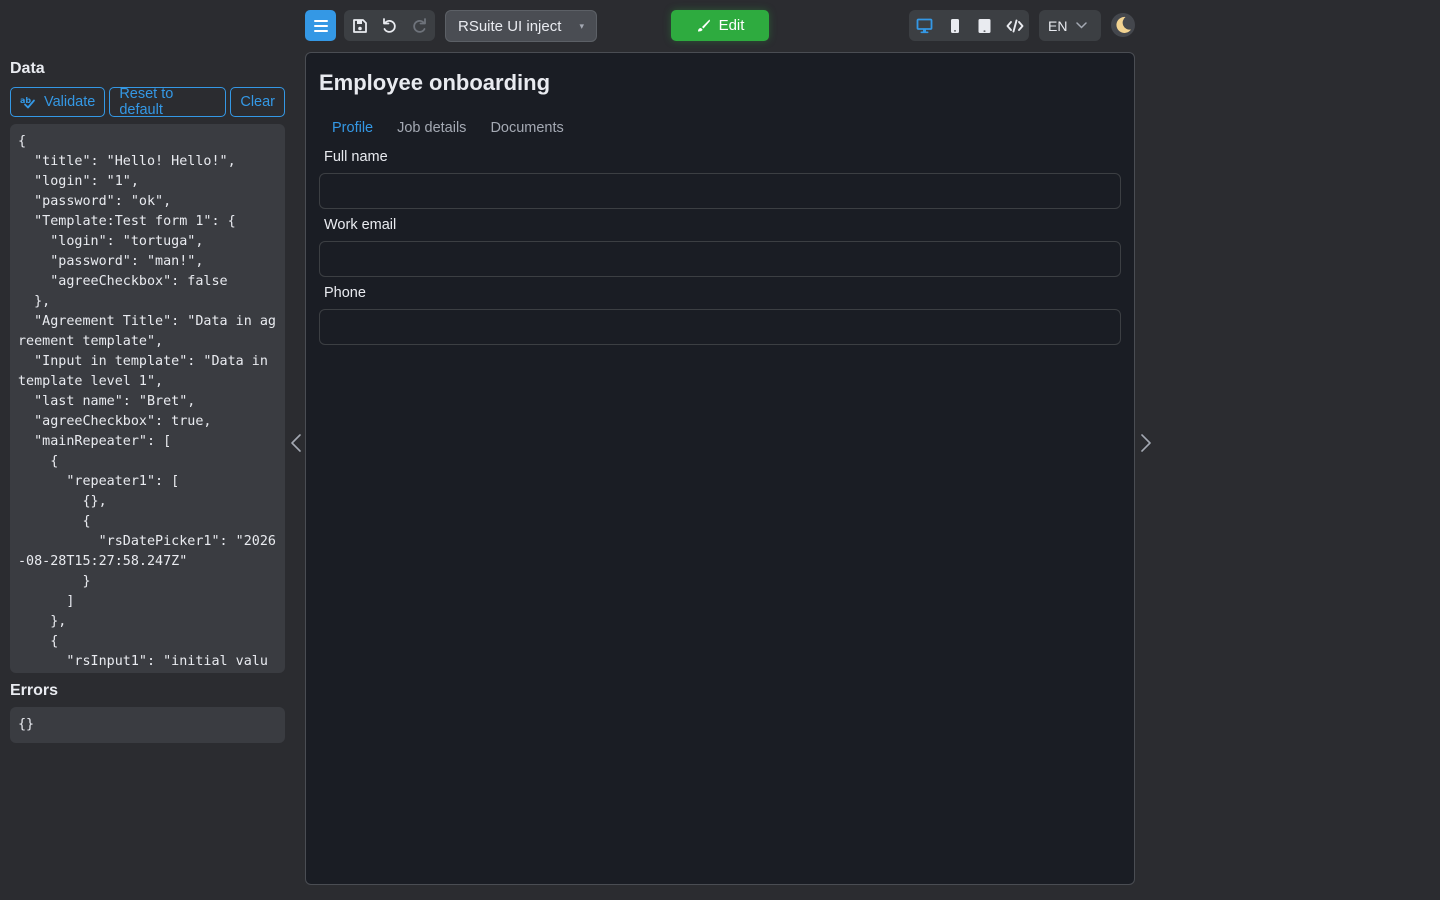 The width and height of the screenshot is (1440, 900). Describe the element at coordinates (435, 82) in the screenshot. I see `form-title: Employee onboarding` at that location.